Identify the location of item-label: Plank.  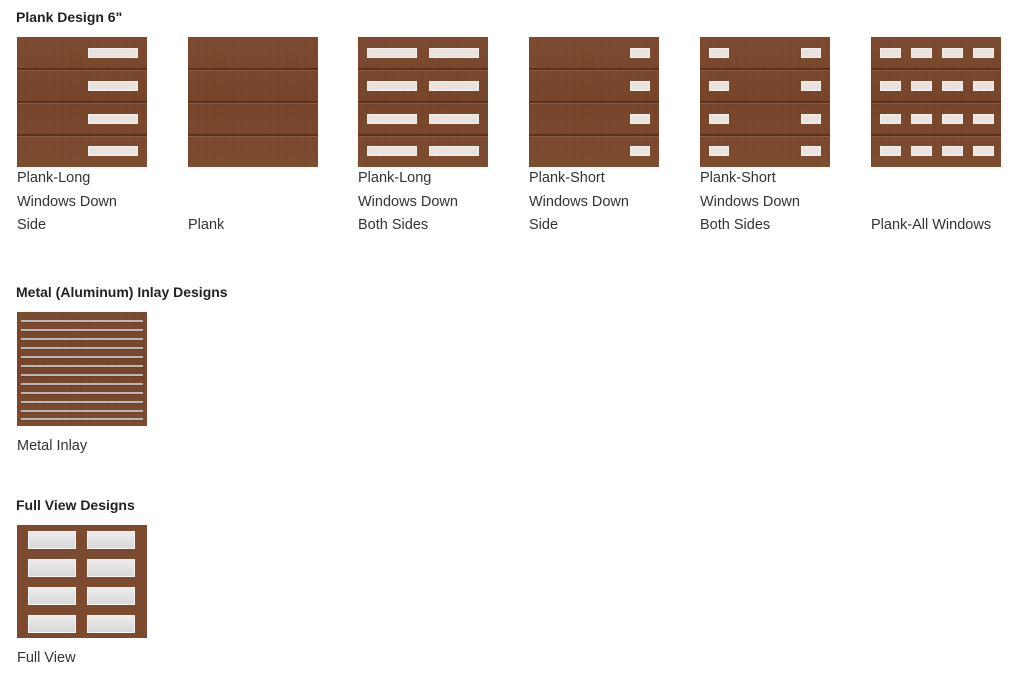
(263, 202).